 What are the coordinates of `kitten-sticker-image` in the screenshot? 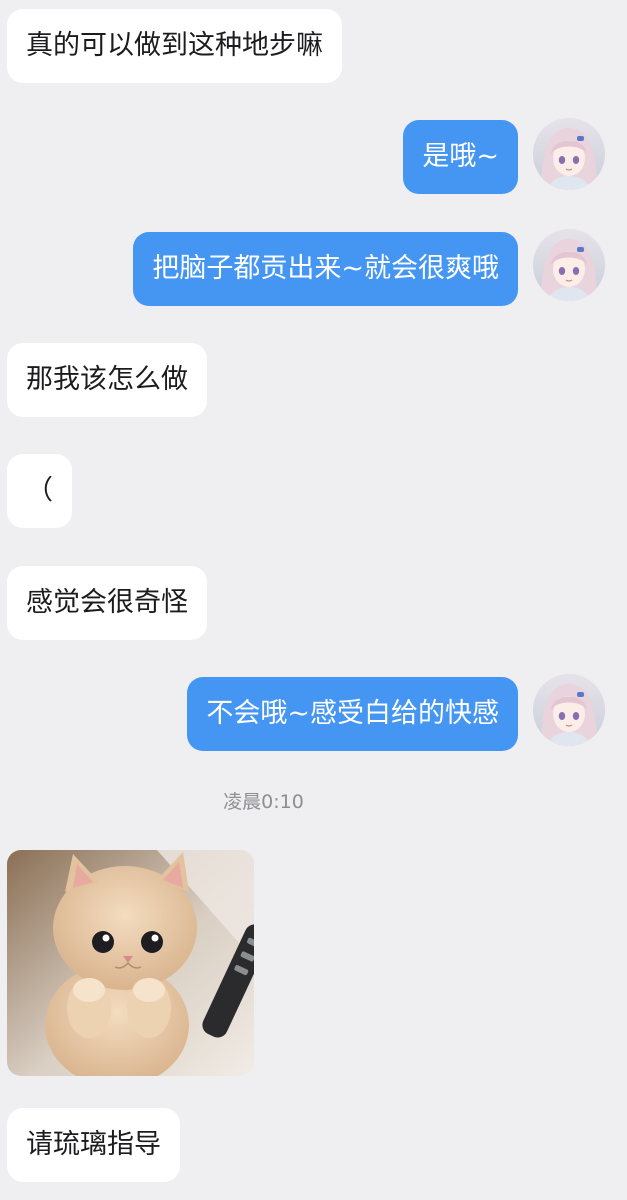 It's located at (130, 963).